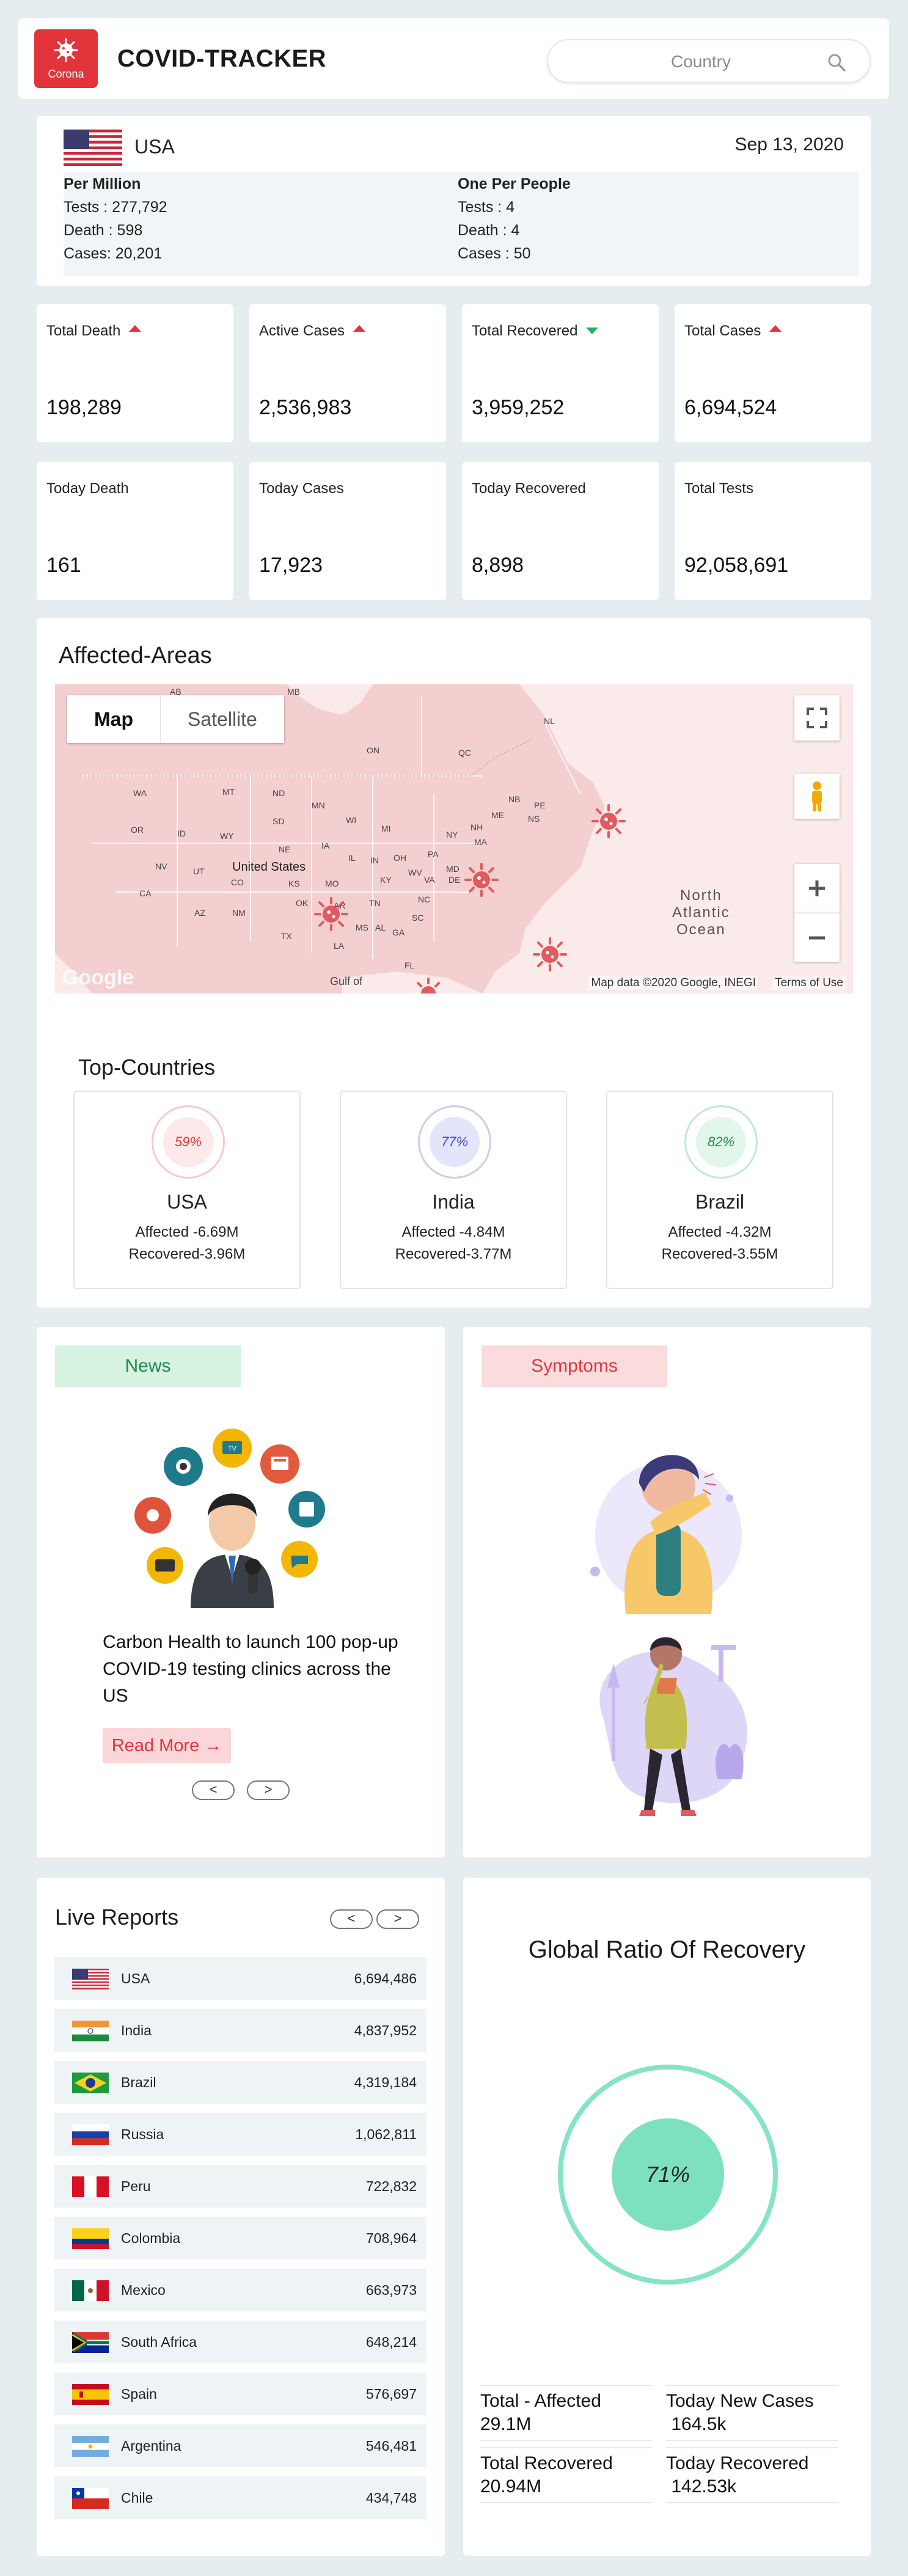 The height and width of the screenshot is (2576, 908). What do you see at coordinates (285, 849) in the screenshot?
I see `map-label: NE` at bounding box center [285, 849].